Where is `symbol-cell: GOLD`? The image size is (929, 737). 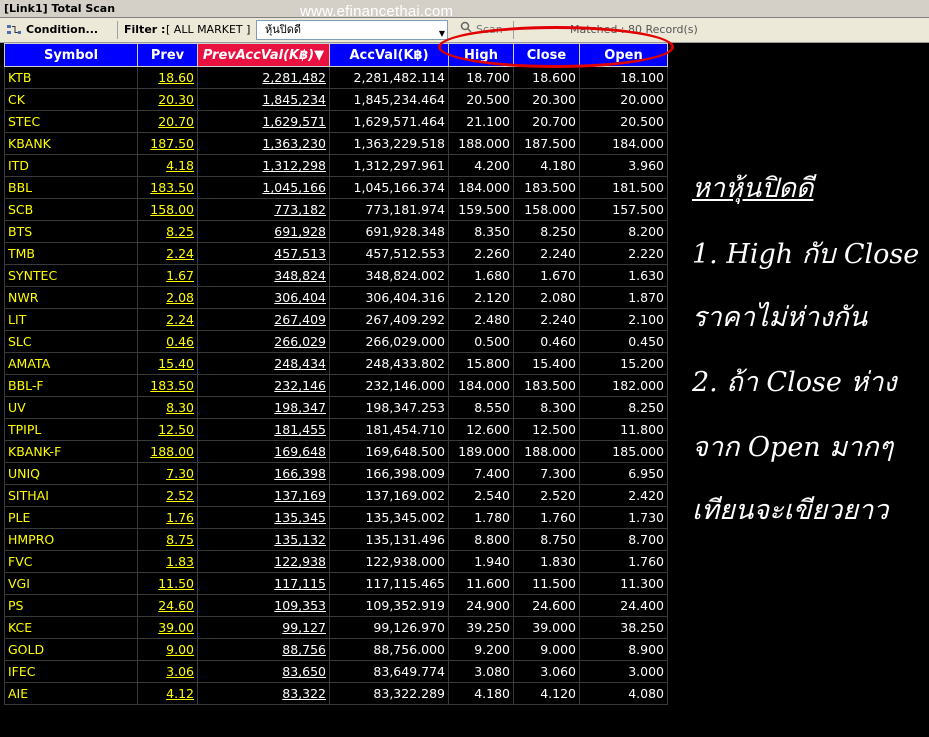 symbol-cell: GOLD is located at coordinates (71, 649).